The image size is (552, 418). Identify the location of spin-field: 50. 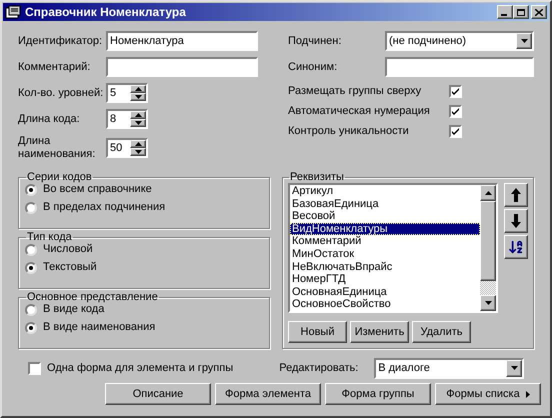
(127, 148).